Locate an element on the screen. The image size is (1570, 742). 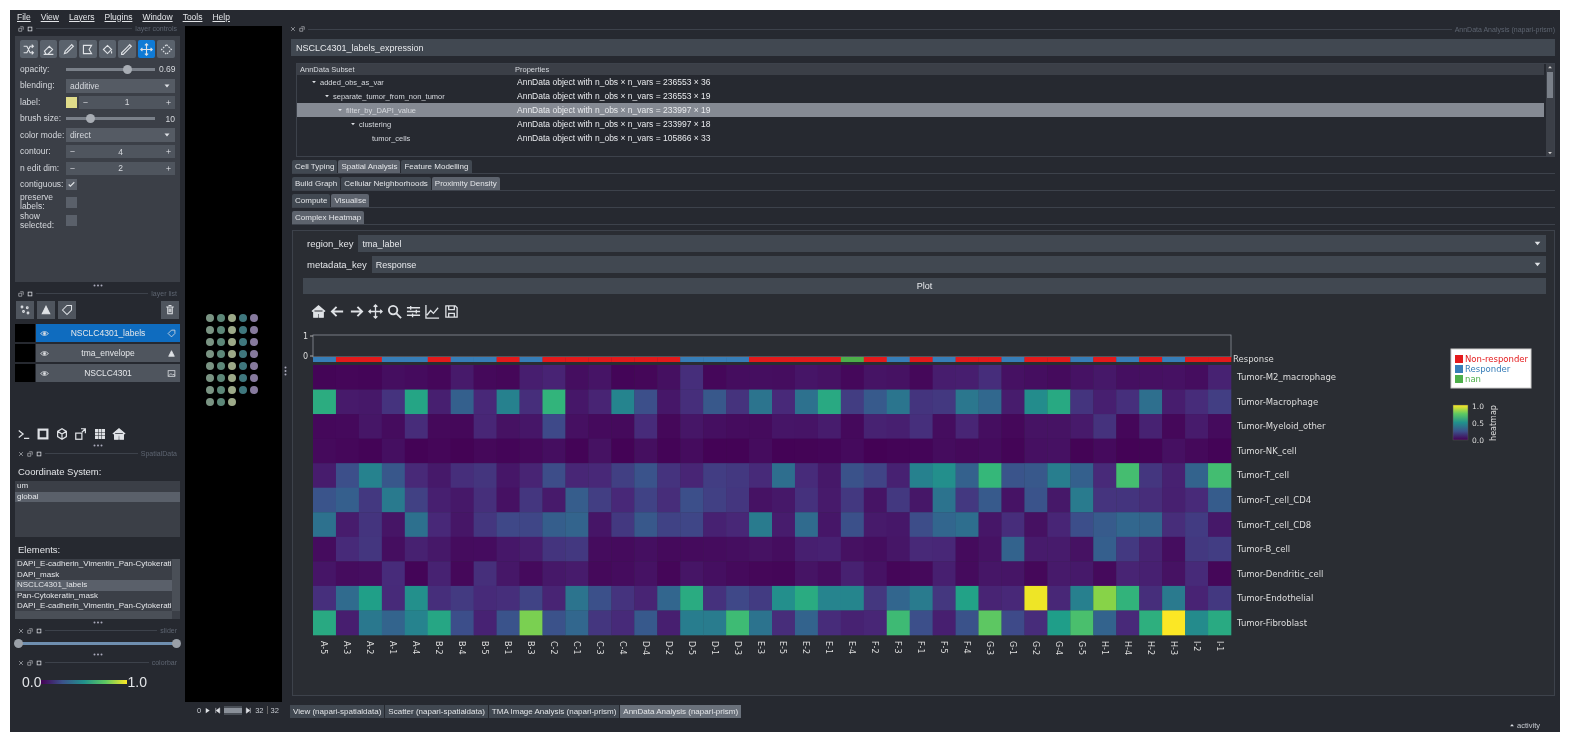
spin-box: 1 is located at coordinates (127, 102).